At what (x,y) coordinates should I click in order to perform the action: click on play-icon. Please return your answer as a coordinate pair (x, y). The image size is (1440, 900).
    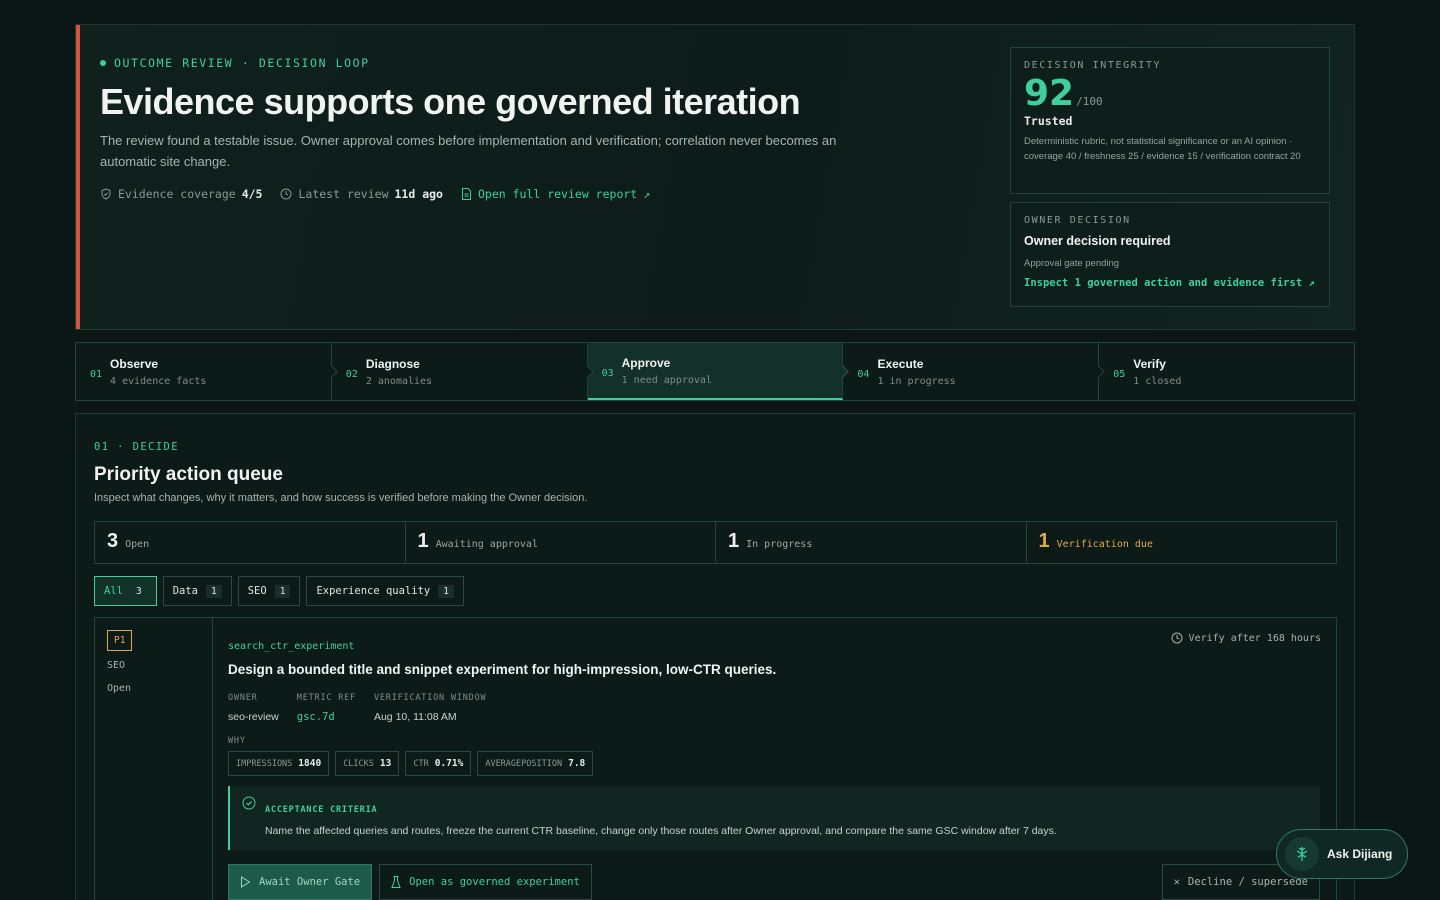
    Looking at the image, I should click on (246, 882).